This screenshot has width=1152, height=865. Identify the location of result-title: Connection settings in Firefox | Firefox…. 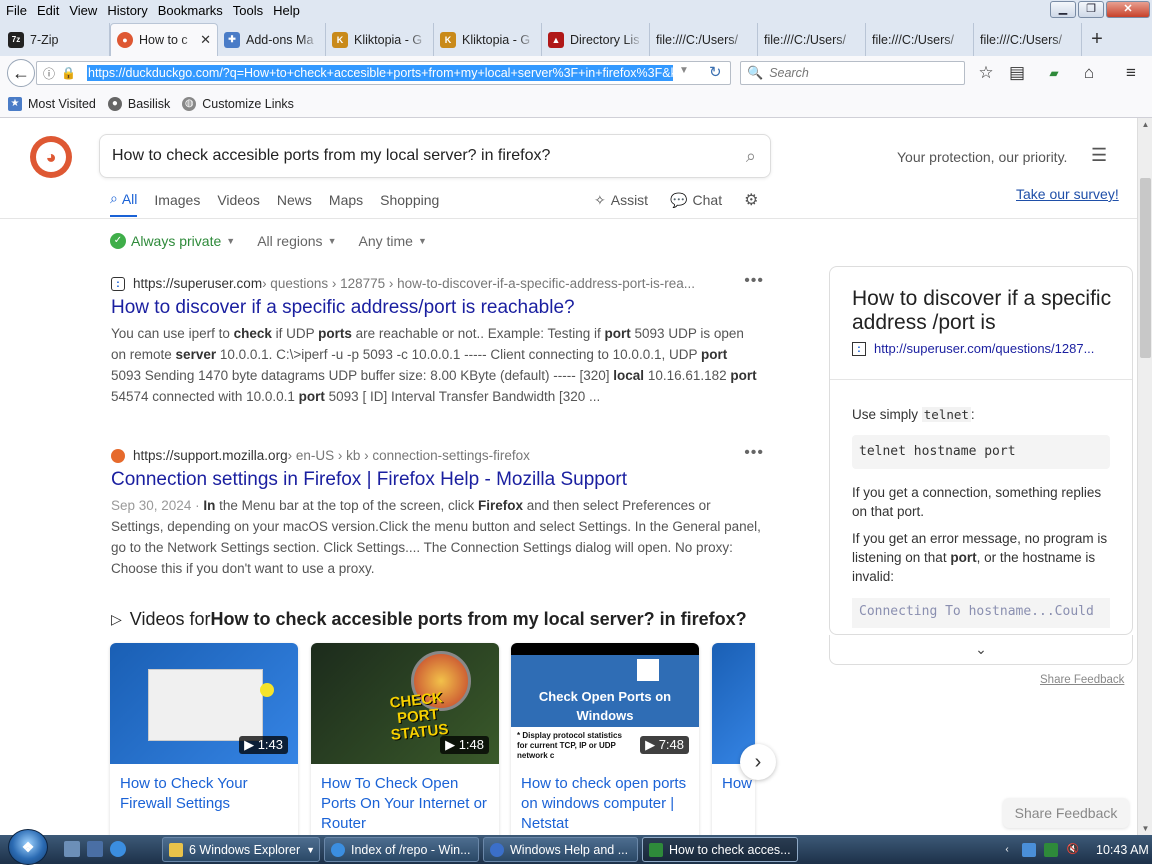
(436, 480).